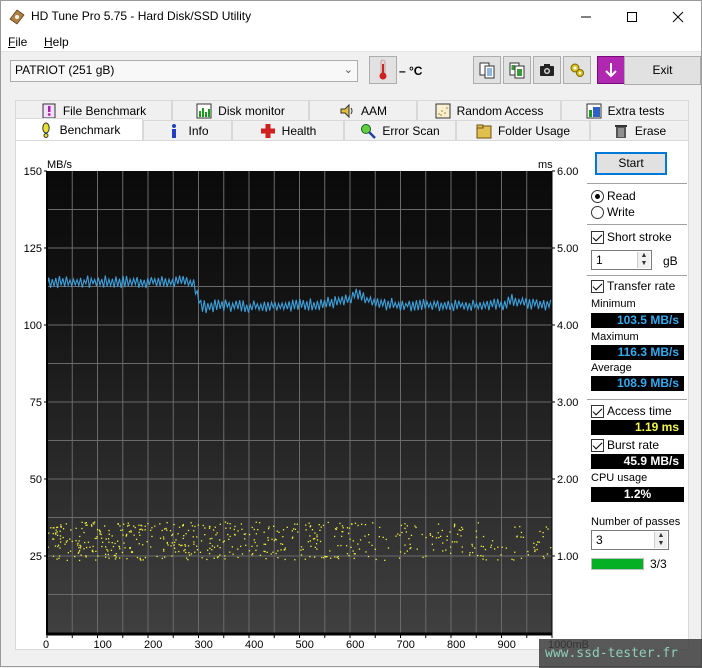  Describe the element at coordinates (621, 260) in the screenshot. I see `short-stroke-spinner: 1 ▲ ▼` at that location.